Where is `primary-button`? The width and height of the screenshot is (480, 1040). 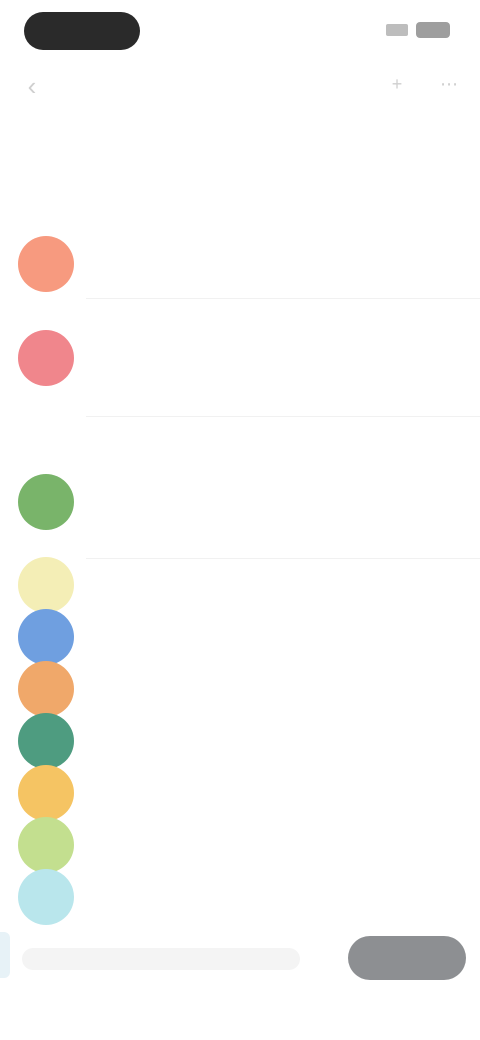
primary-button is located at coordinates (407, 958).